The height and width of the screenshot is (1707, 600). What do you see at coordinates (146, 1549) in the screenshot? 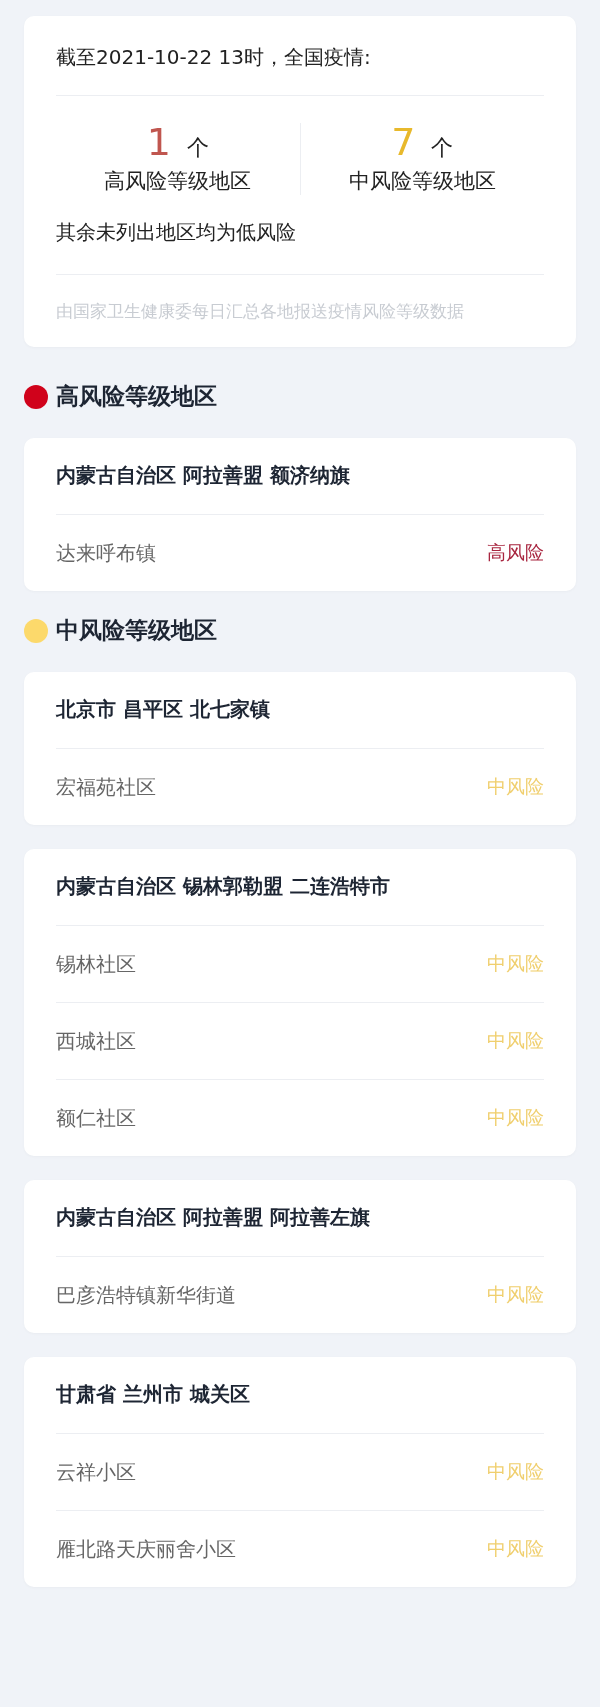
I see `place-name: 雁北路天庆丽舍小区` at bounding box center [146, 1549].